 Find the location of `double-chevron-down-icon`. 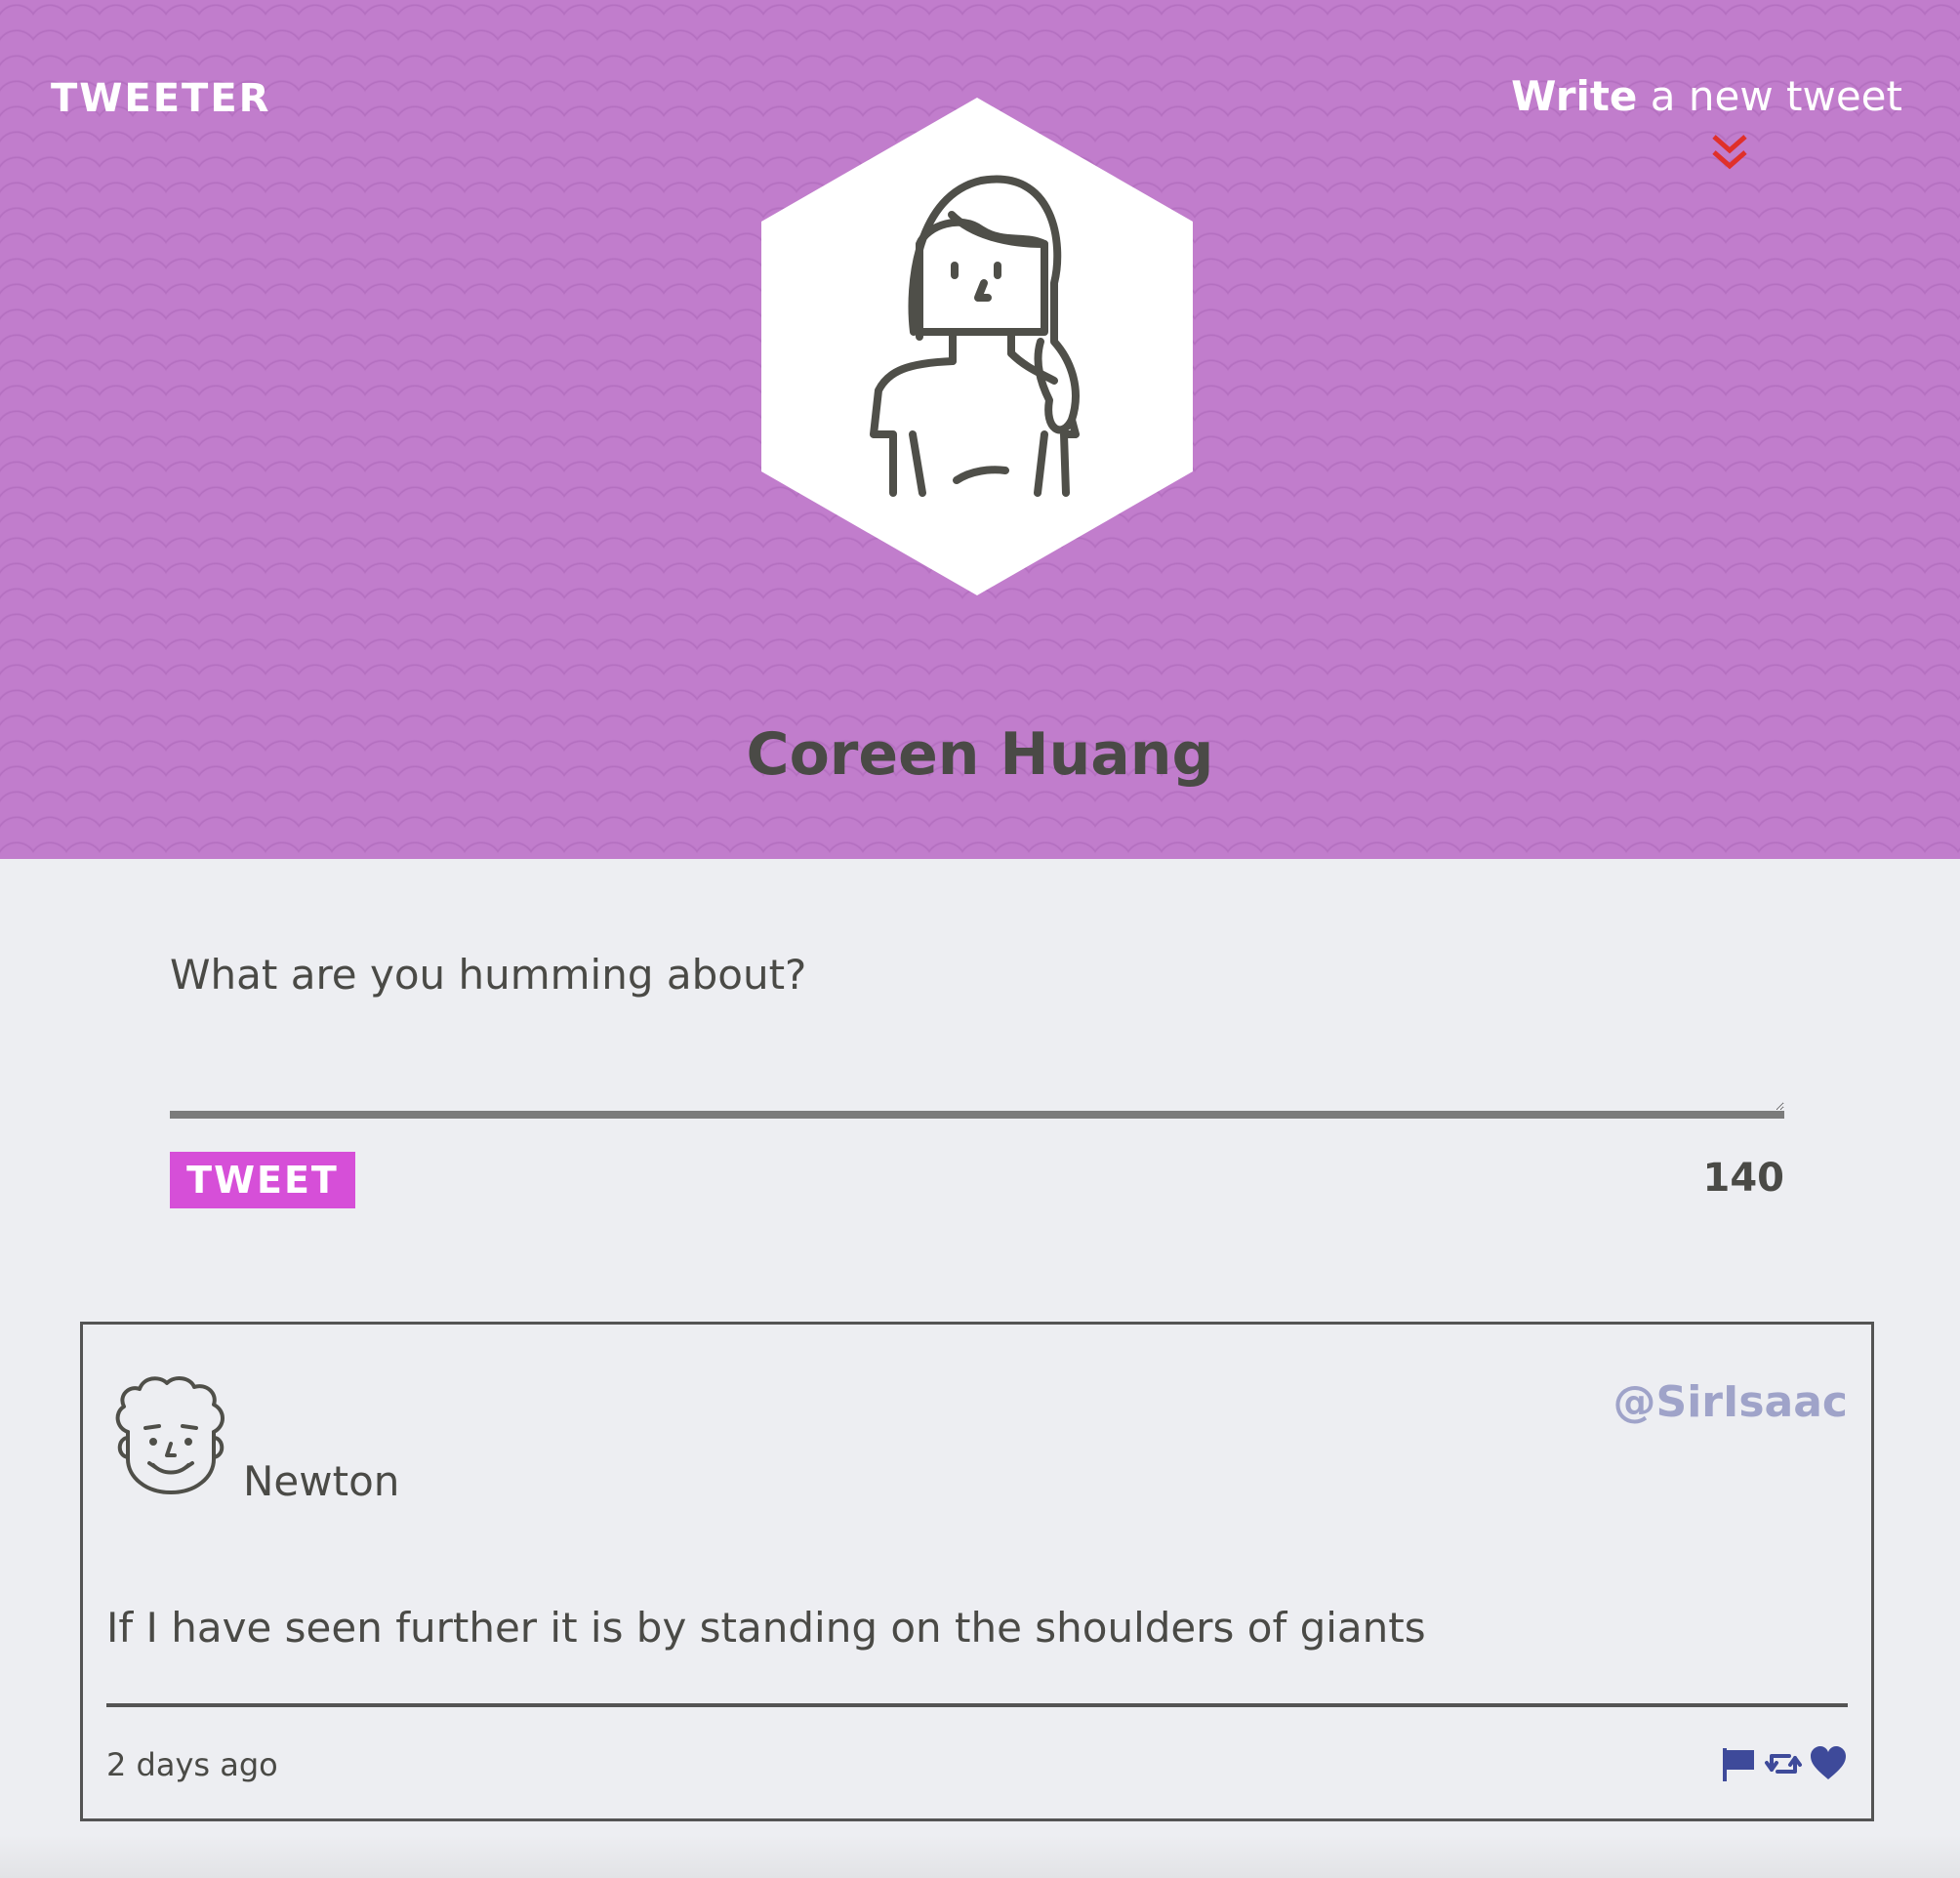

double-chevron-down-icon is located at coordinates (1730, 153).